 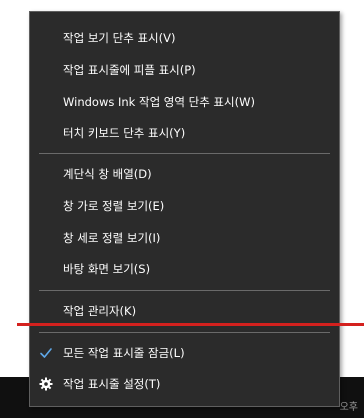 I want to click on menu-item-show-touch-keyboard-button: 터치 키보드 단추 표시(Y), so click(x=184, y=132).